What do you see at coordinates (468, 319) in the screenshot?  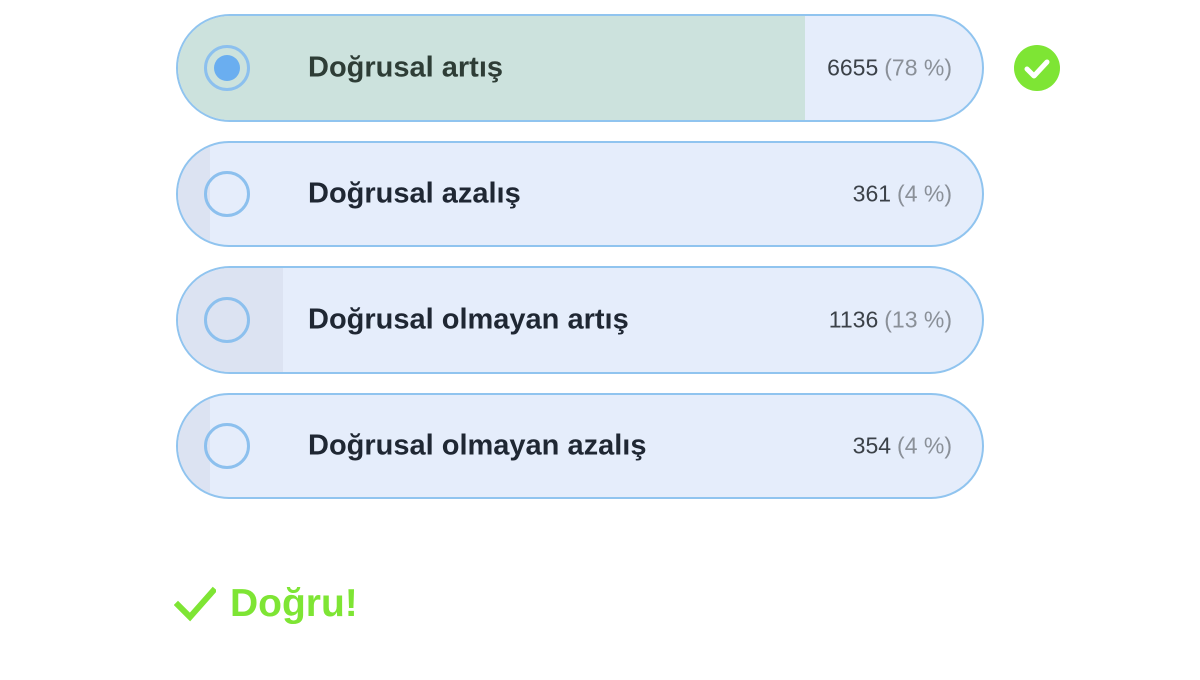 I see `answer-label: Doğrusal olmayan artış` at bounding box center [468, 319].